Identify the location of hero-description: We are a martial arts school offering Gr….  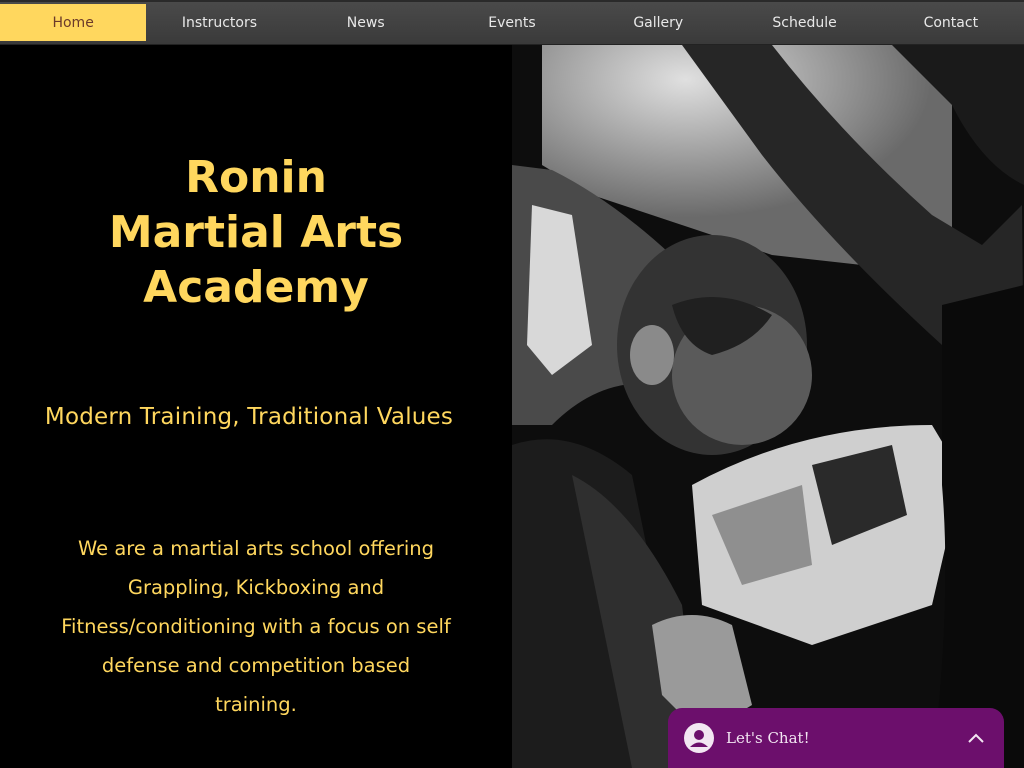
(256, 626).